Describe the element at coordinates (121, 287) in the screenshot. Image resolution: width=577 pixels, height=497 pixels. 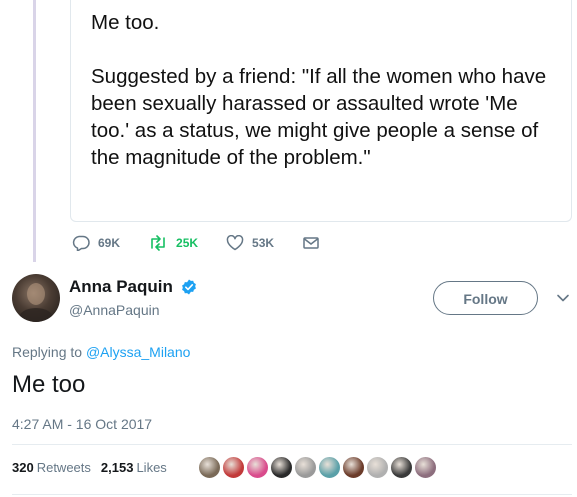
I see `author-name: Anna Paquin` at that location.